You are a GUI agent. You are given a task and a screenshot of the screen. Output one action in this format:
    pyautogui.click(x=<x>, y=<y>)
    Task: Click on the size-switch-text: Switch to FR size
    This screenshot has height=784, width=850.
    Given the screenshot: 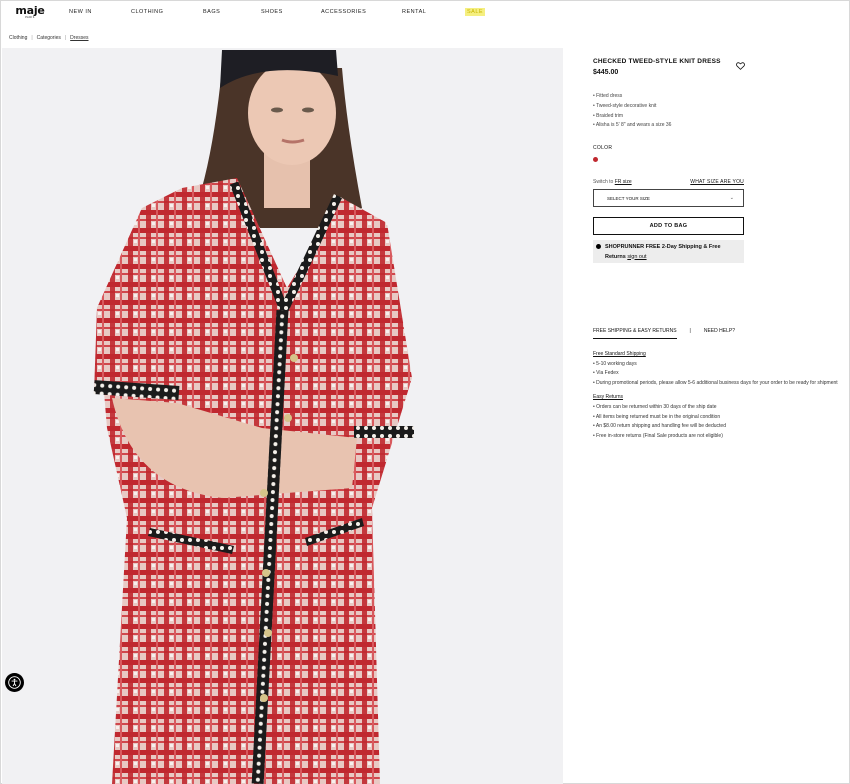 What is the action you would take?
    pyautogui.click(x=612, y=182)
    